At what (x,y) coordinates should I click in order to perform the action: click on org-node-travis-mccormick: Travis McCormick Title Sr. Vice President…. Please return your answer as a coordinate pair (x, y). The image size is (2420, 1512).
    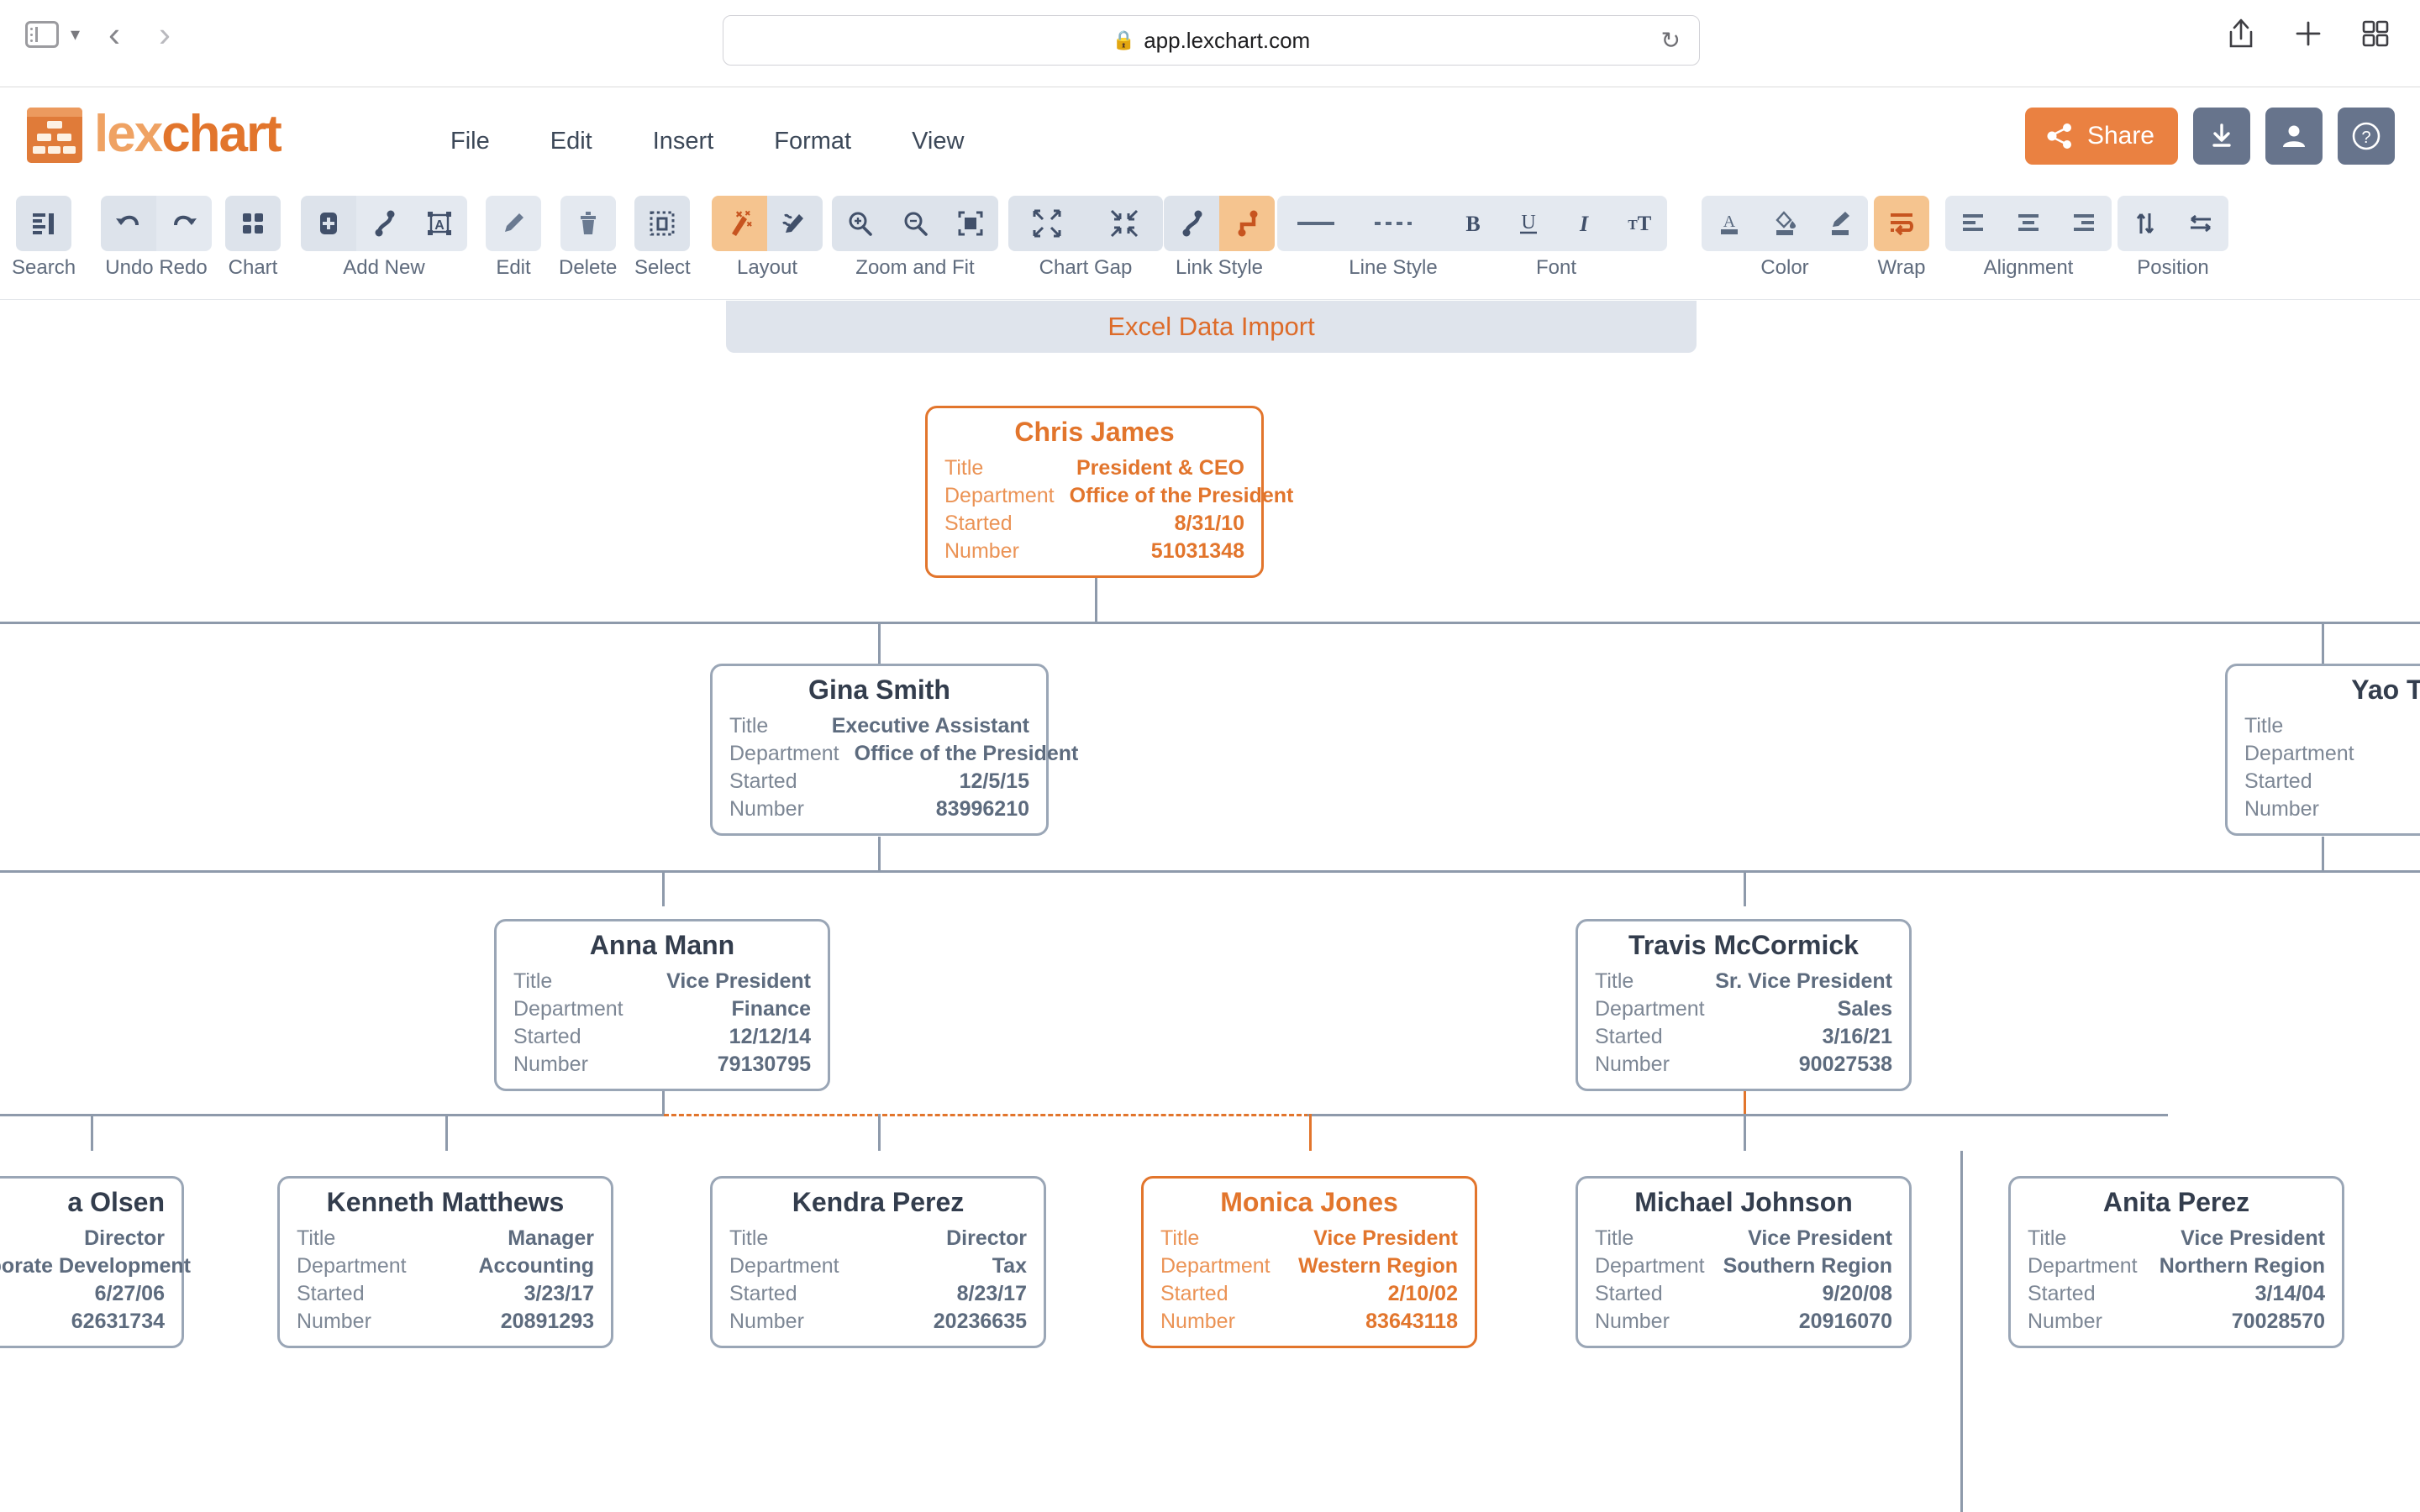
    Looking at the image, I should click on (1744, 1005).